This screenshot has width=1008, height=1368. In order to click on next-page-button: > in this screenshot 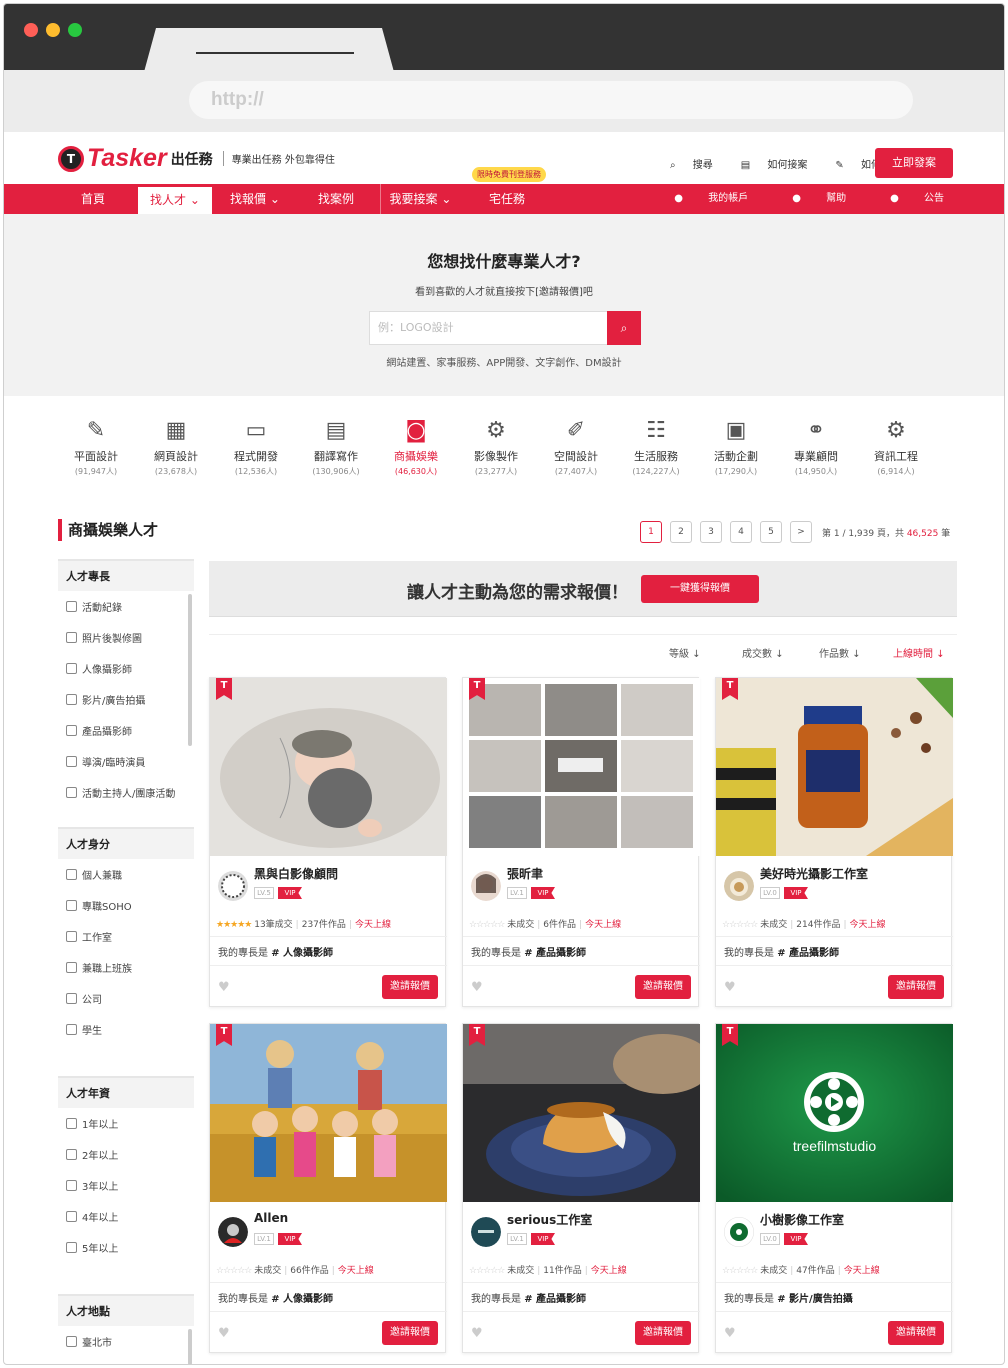, I will do `click(801, 532)`.